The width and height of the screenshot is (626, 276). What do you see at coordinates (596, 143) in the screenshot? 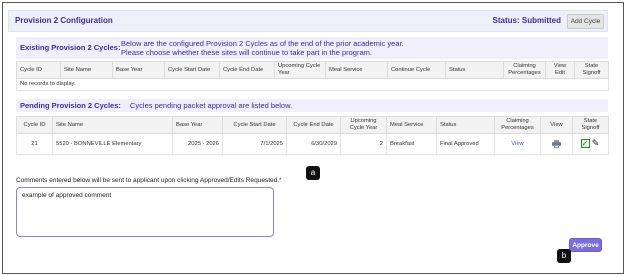
I see `edit-icon: ✎` at bounding box center [596, 143].